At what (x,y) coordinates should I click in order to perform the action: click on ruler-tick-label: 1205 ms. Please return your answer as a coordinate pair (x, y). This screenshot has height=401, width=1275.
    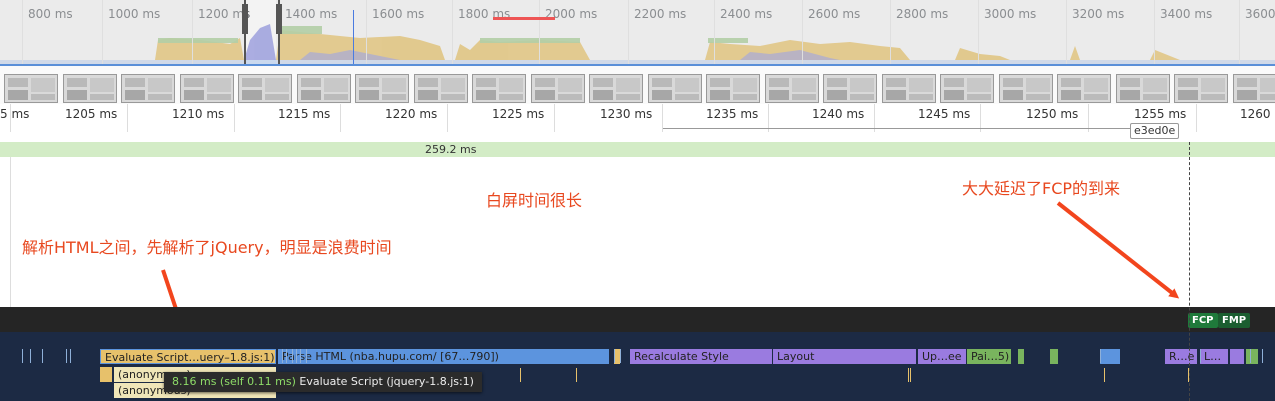
    Looking at the image, I should click on (91, 114).